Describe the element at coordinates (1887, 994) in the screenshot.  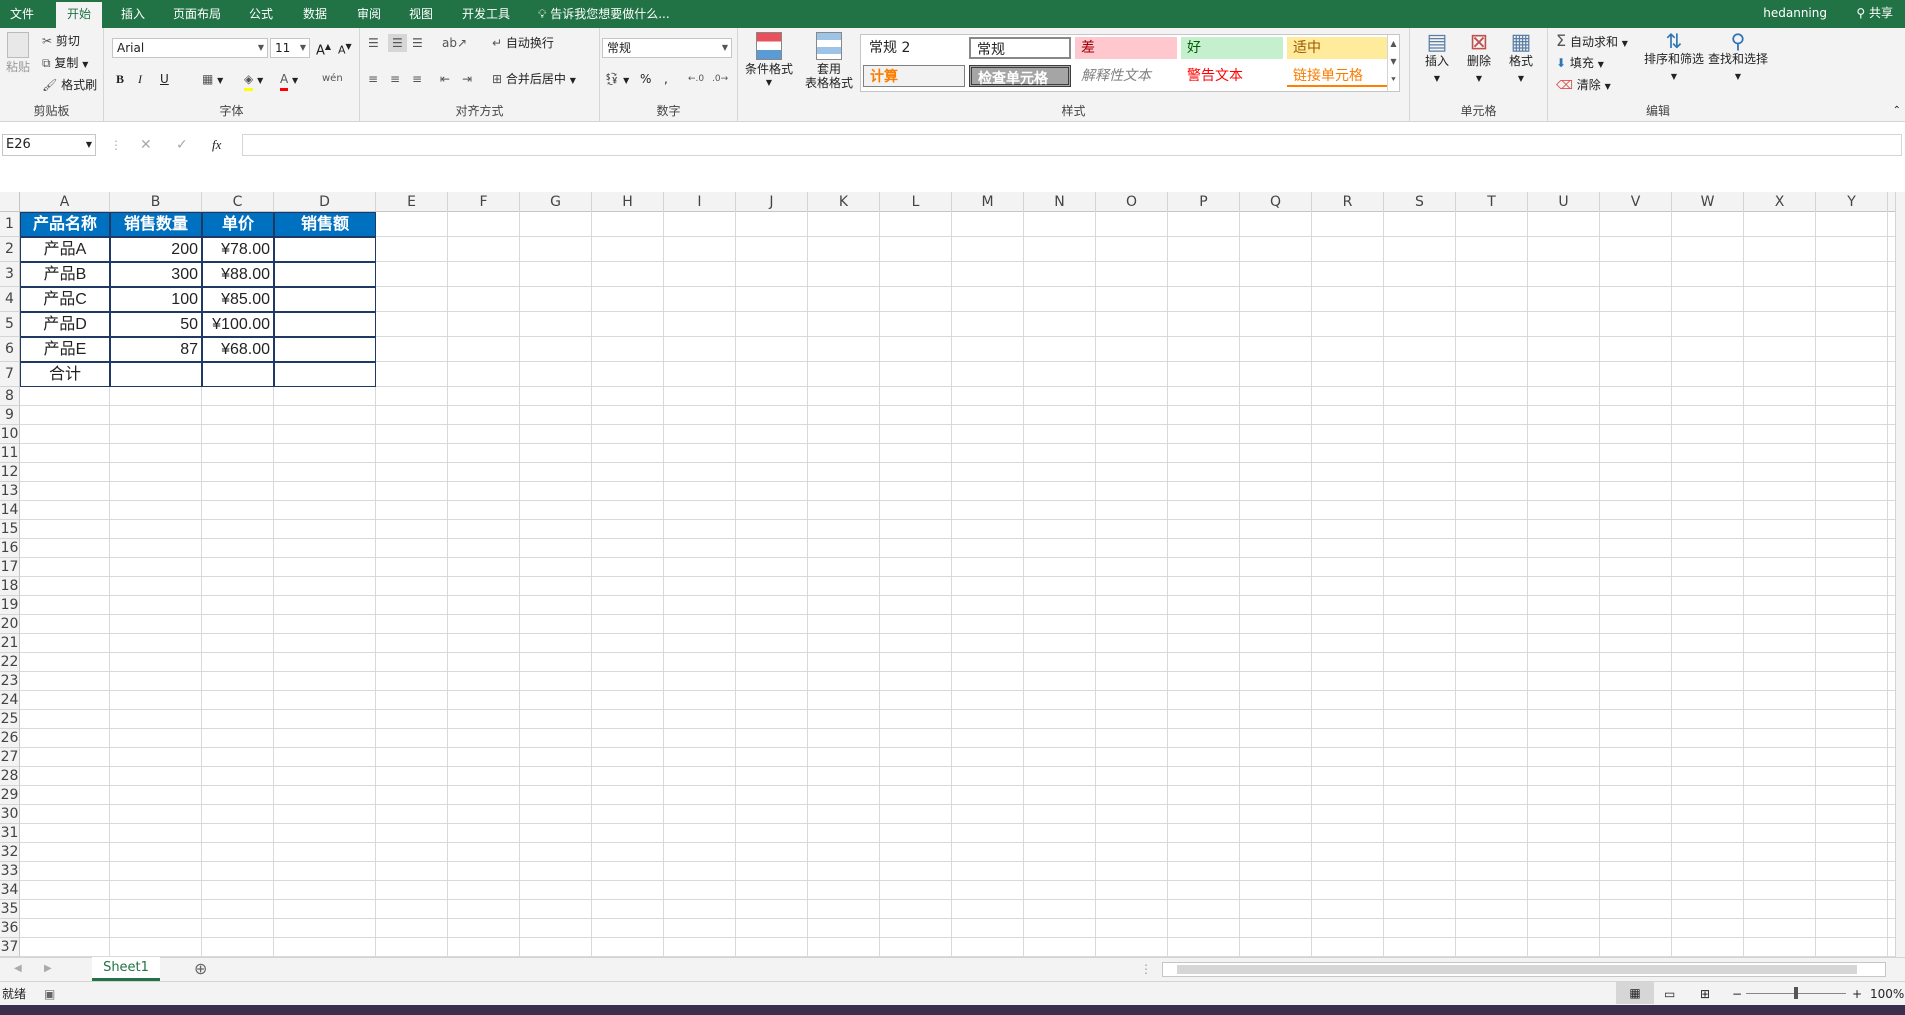
I see `zoom-level: 100%` at that location.